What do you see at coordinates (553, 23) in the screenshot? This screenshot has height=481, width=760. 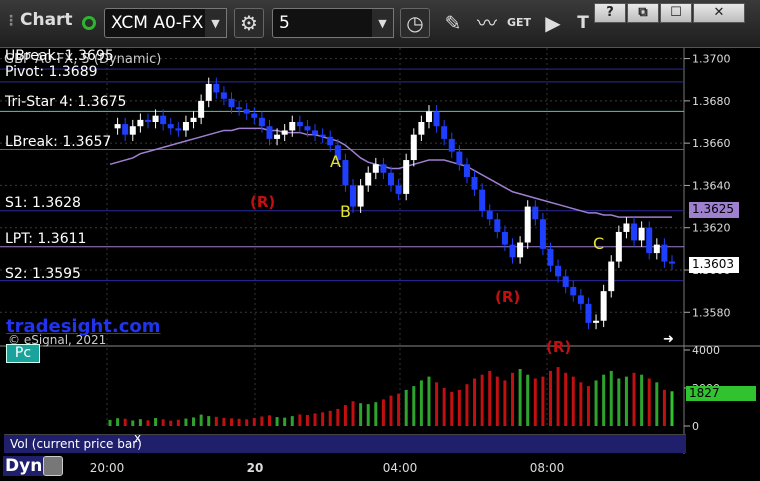 I see `play-icon: ▶` at bounding box center [553, 23].